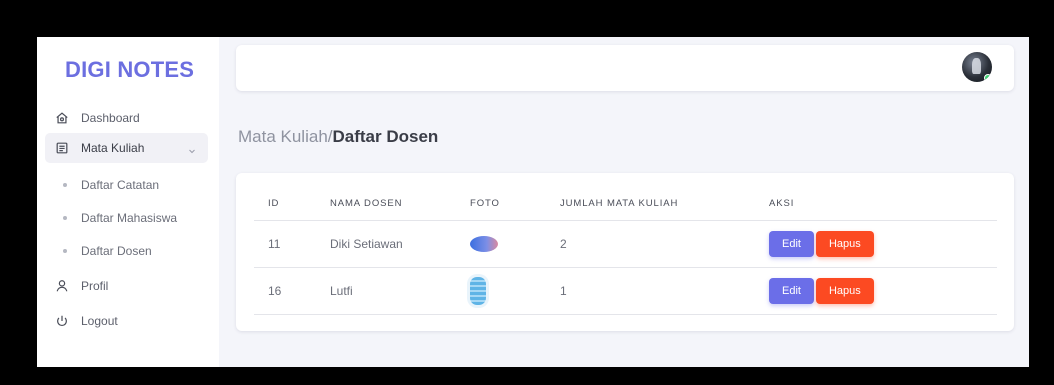  Describe the element at coordinates (116, 251) in the screenshot. I see `sidebar-subitem-label: Daftar Dosen` at that location.